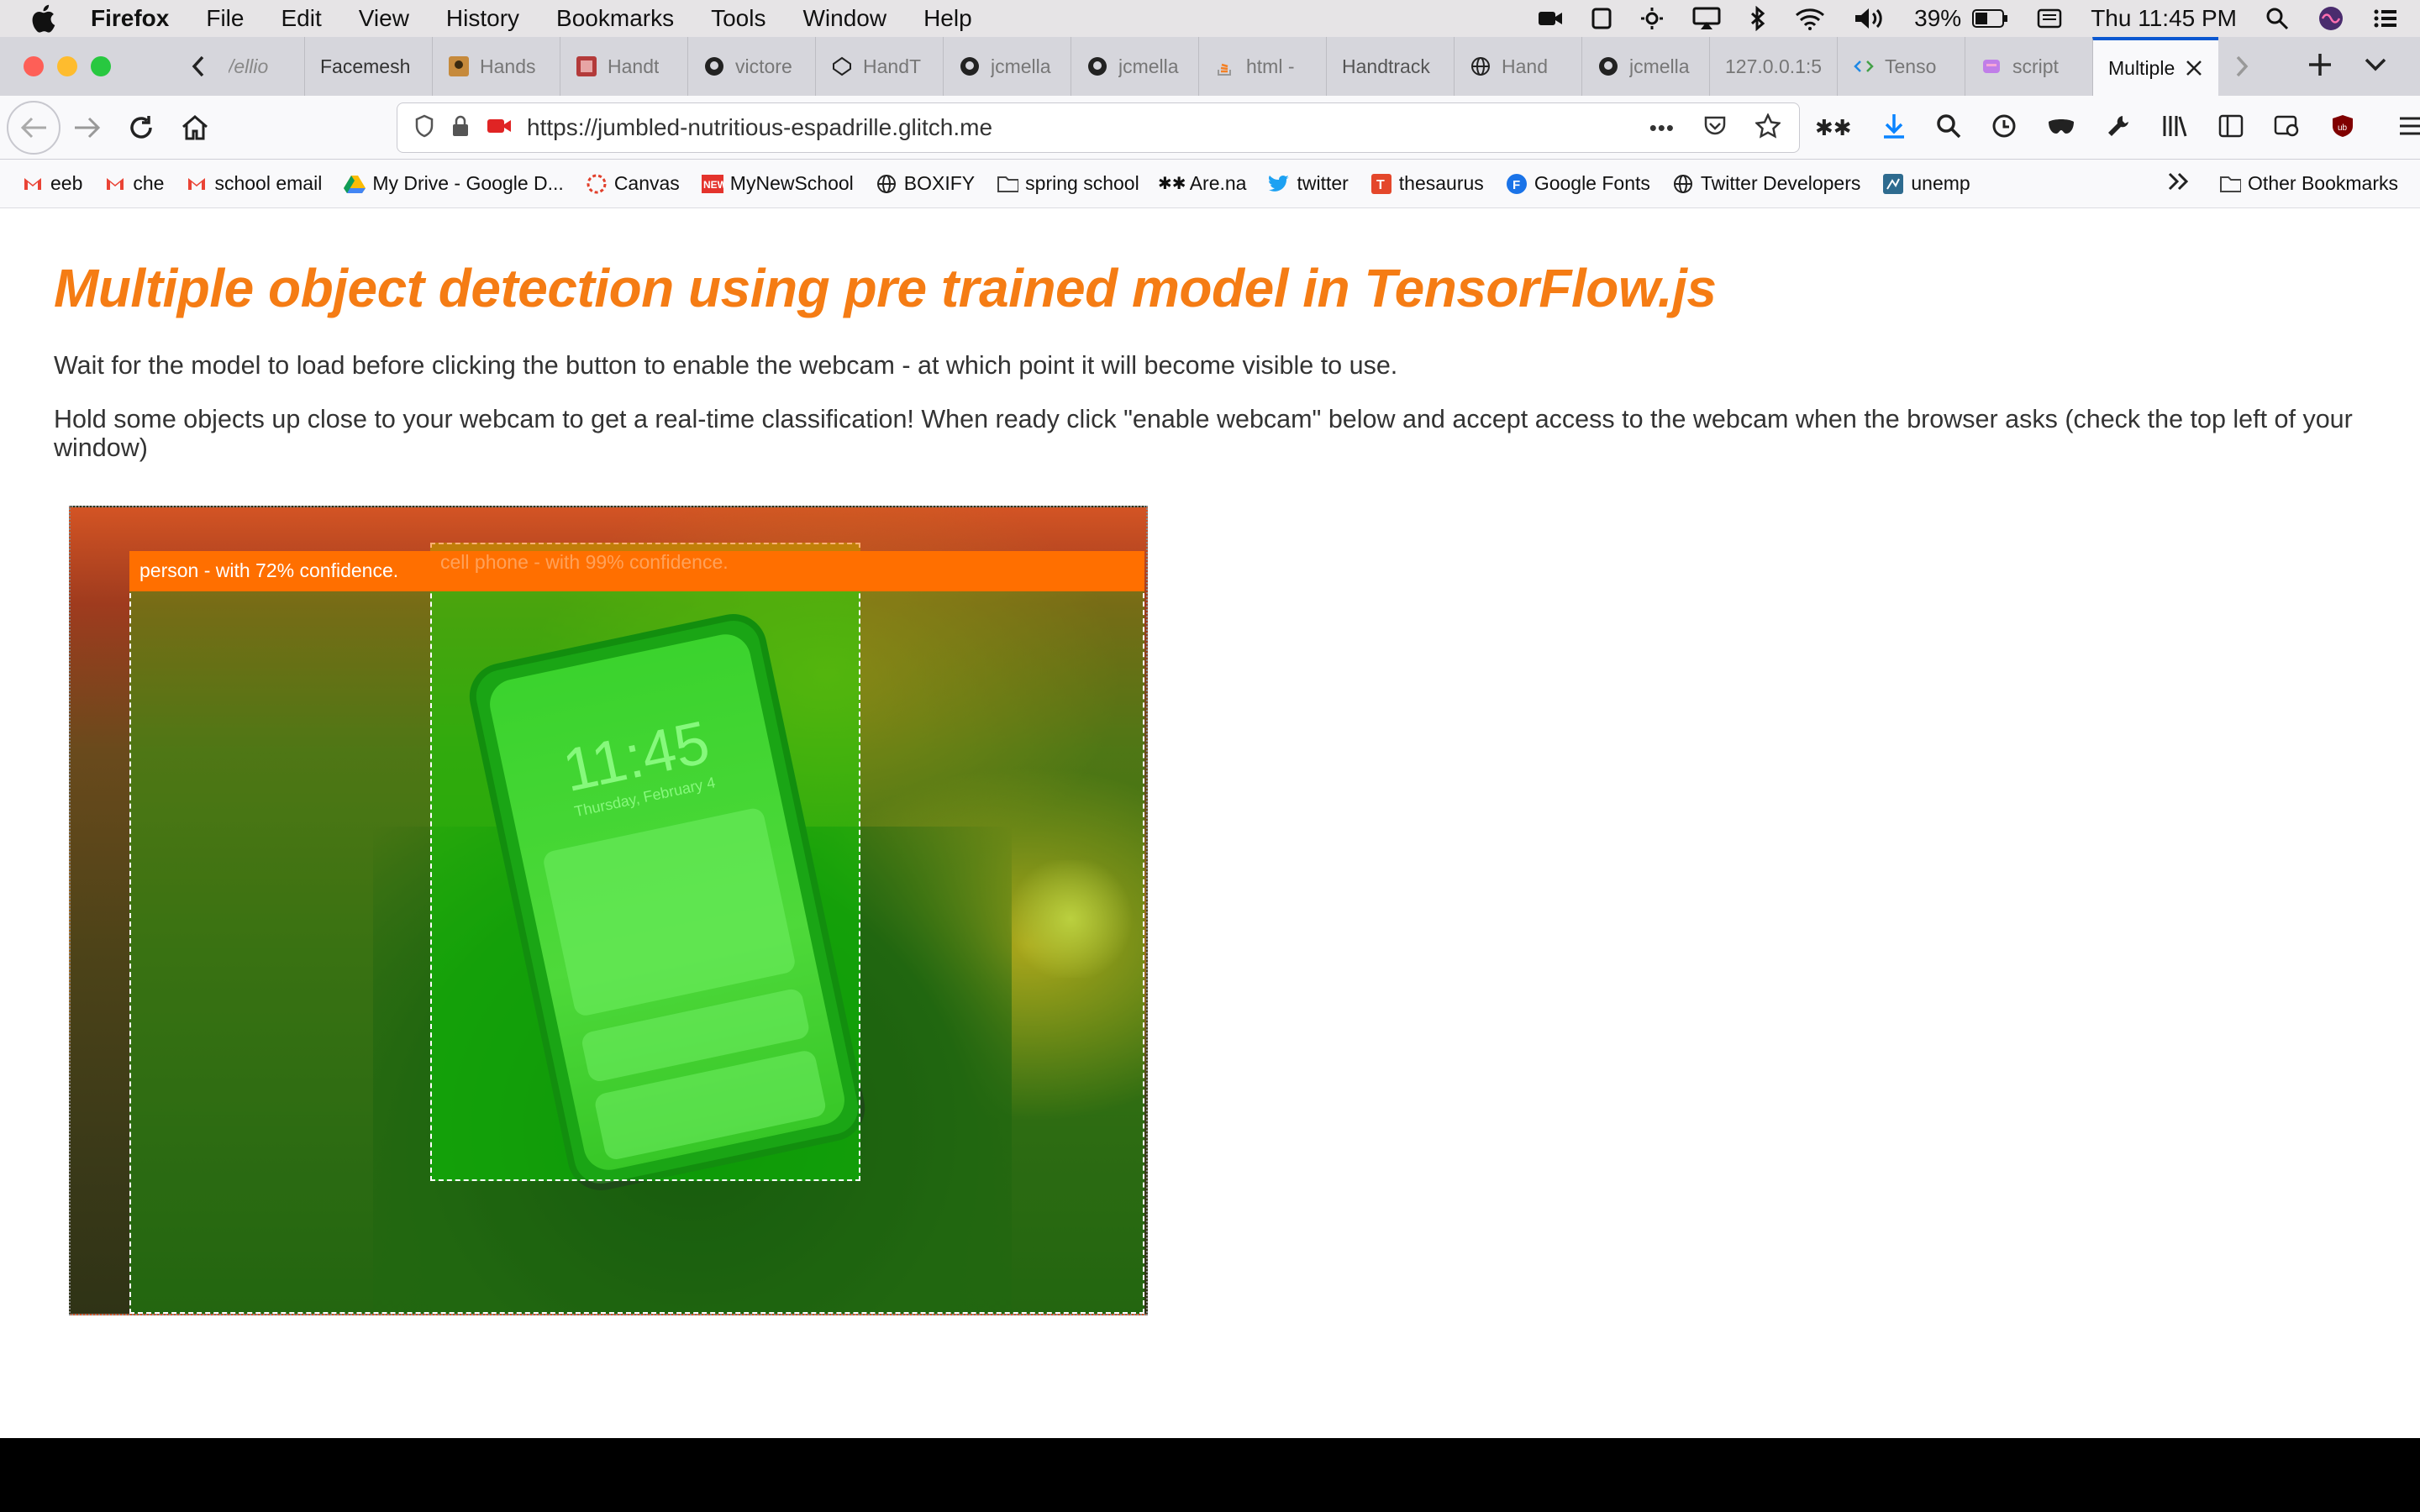 This screenshot has height=1512, width=2420. I want to click on sidebar-toggle-icon, so click(2231, 128).